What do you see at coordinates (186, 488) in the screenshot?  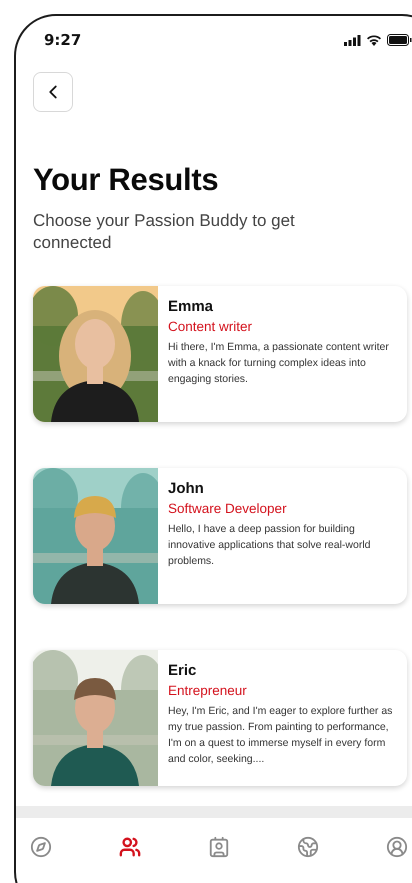 I see `profile-name: John` at bounding box center [186, 488].